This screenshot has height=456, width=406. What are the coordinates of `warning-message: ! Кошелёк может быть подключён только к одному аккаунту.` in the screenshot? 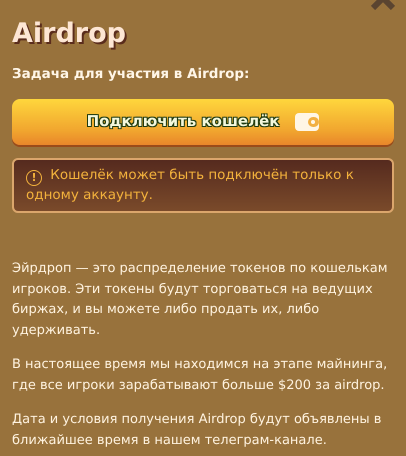 It's located at (203, 186).